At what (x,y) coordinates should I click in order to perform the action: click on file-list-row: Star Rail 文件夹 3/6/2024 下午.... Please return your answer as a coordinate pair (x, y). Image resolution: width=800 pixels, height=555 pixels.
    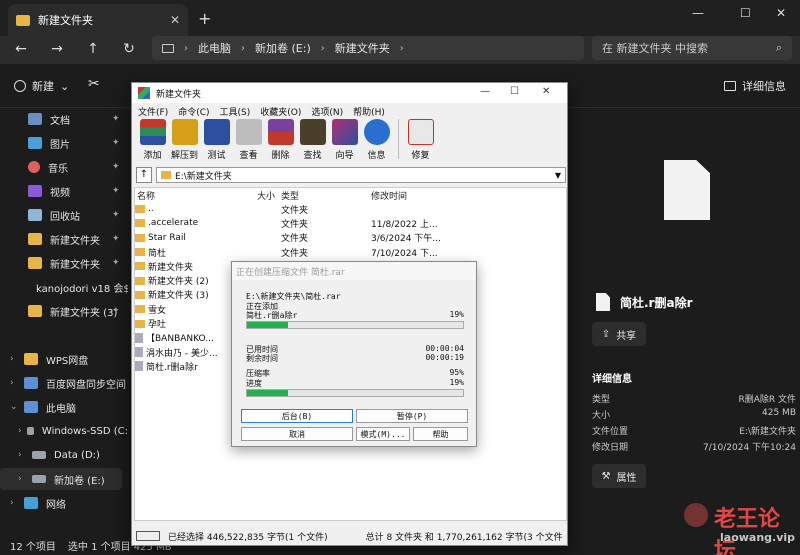
    Looking at the image, I should click on (350, 238).